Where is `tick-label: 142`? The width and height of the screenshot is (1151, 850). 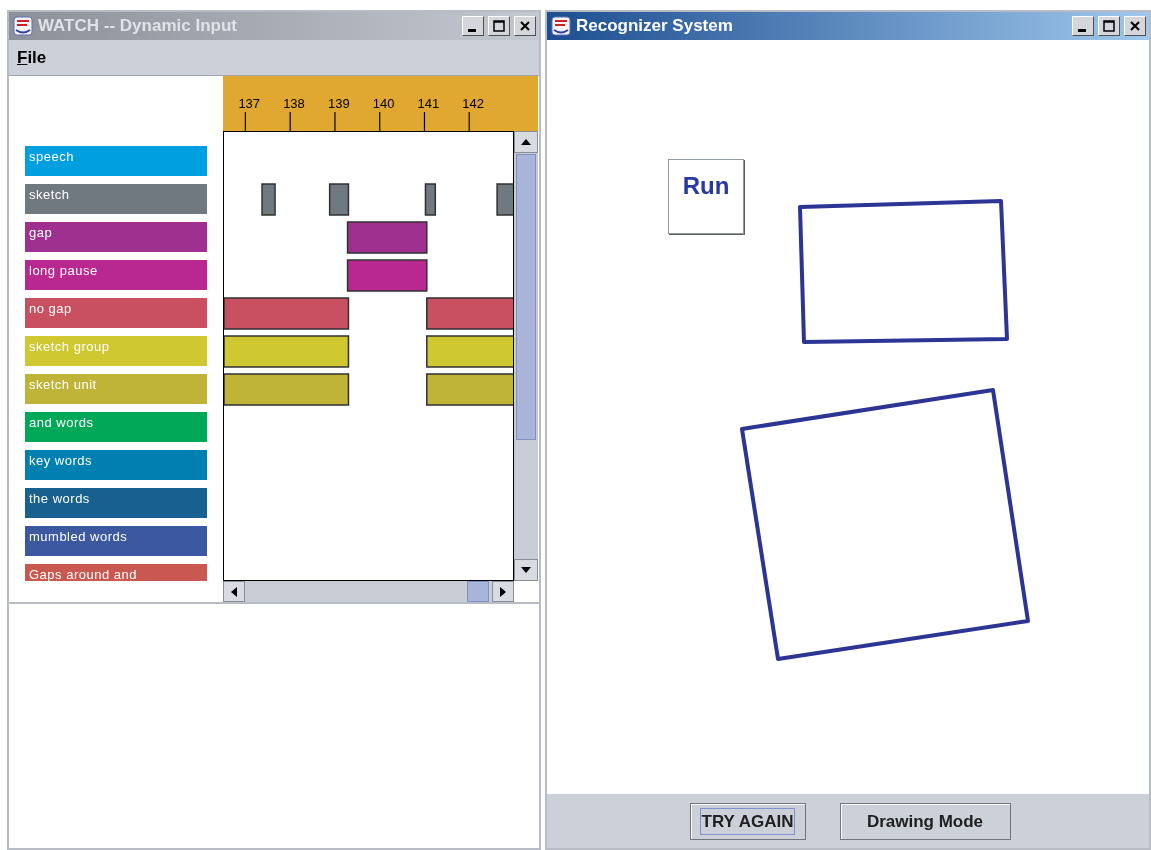
tick-label: 142 is located at coordinates (473, 103).